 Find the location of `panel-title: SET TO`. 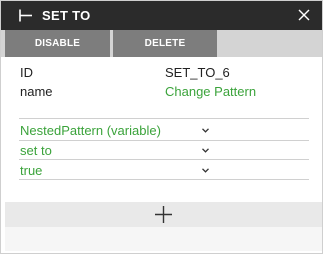

panel-title: SET TO is located at coordinates (66, 15).